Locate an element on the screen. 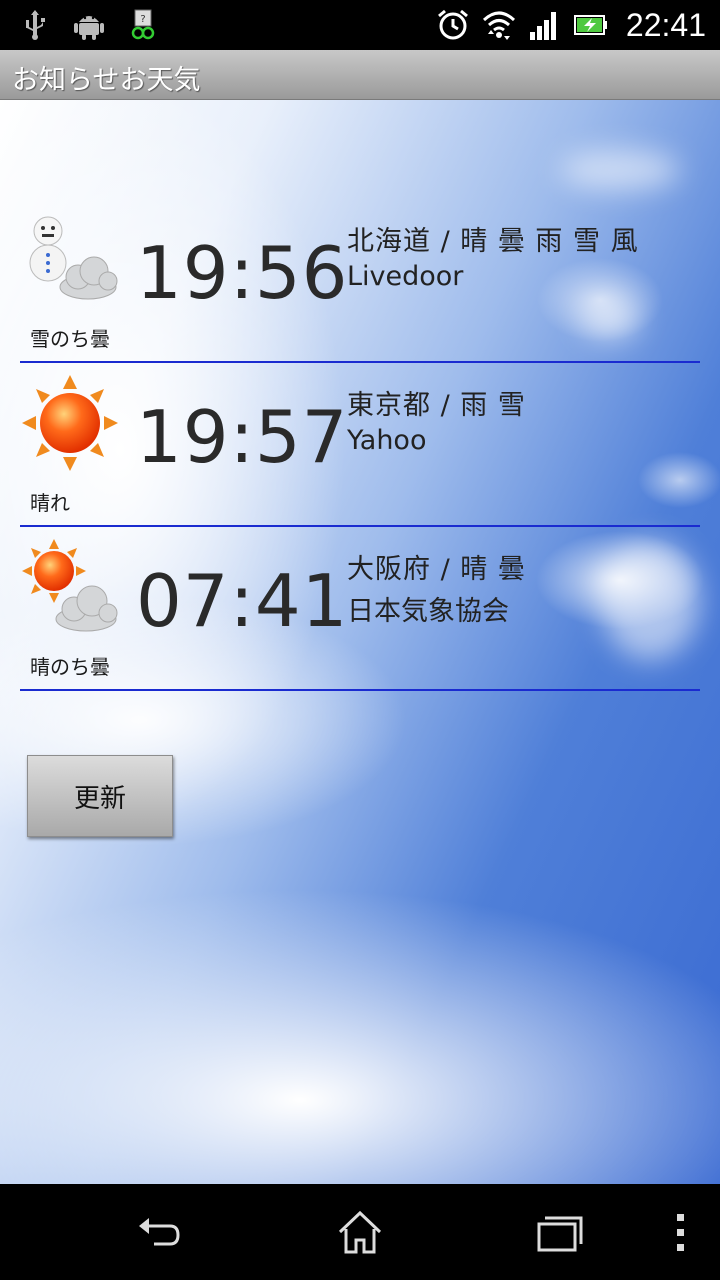  forecast-row: 晴れ 19:57 東京都 / 雨 雪 Yahoo is located at coordinates (360, 445).